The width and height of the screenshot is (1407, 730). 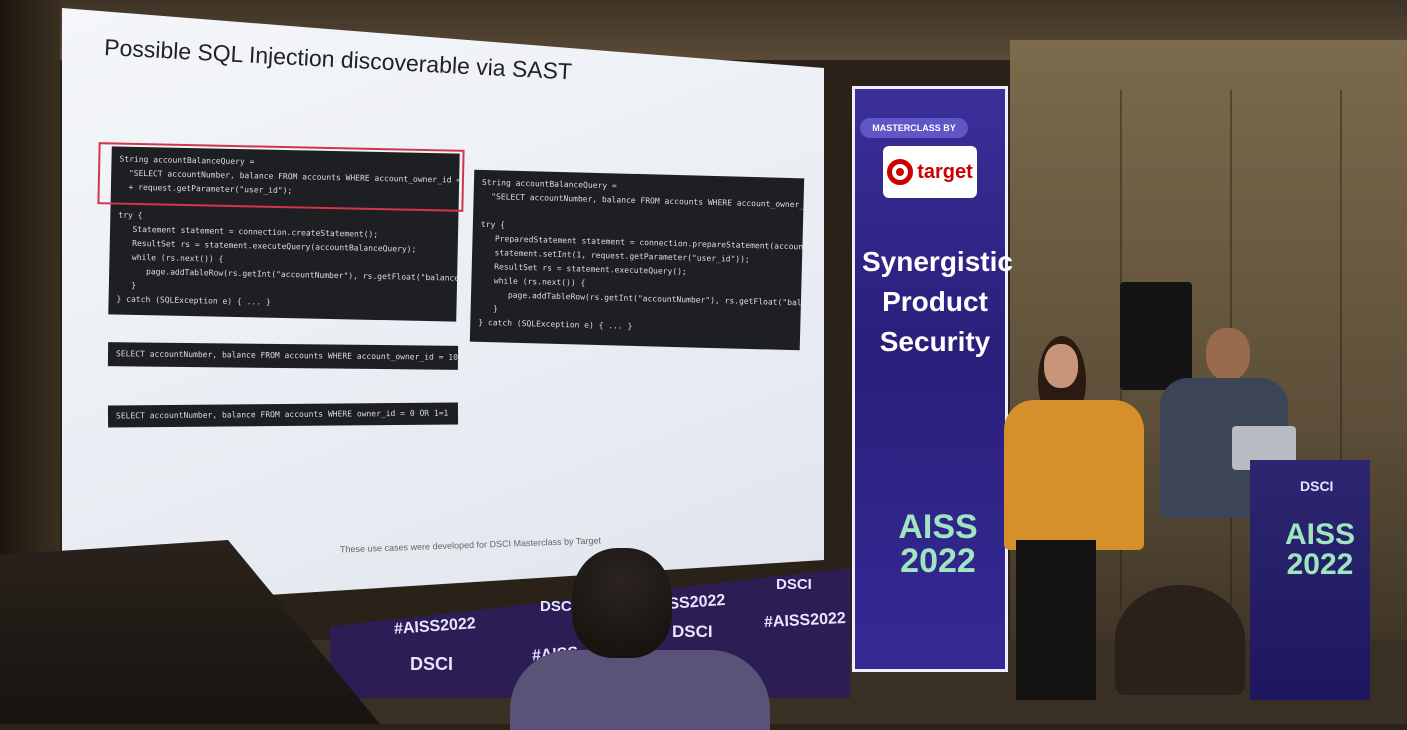 What do you see at coordinates (937, 261) in the screenshot?
I see `standee-line-1: Synergistic` at bounding box center [937, 261].